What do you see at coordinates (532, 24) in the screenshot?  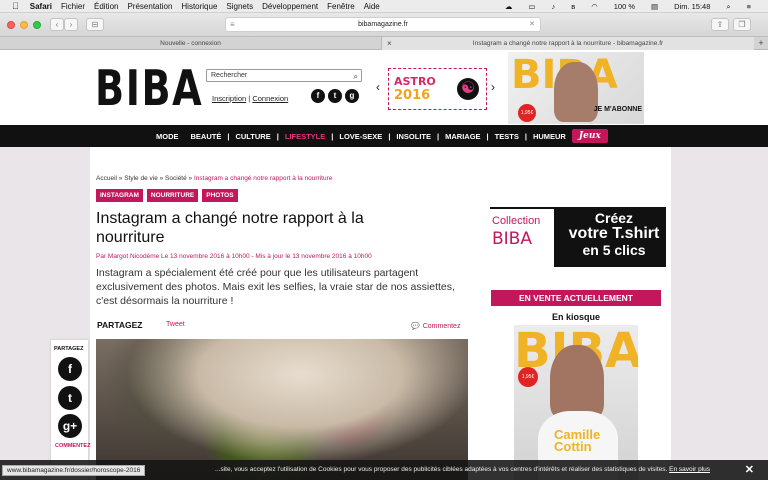 I see `stop-icon: ✕` at bounding box center [532, 24].